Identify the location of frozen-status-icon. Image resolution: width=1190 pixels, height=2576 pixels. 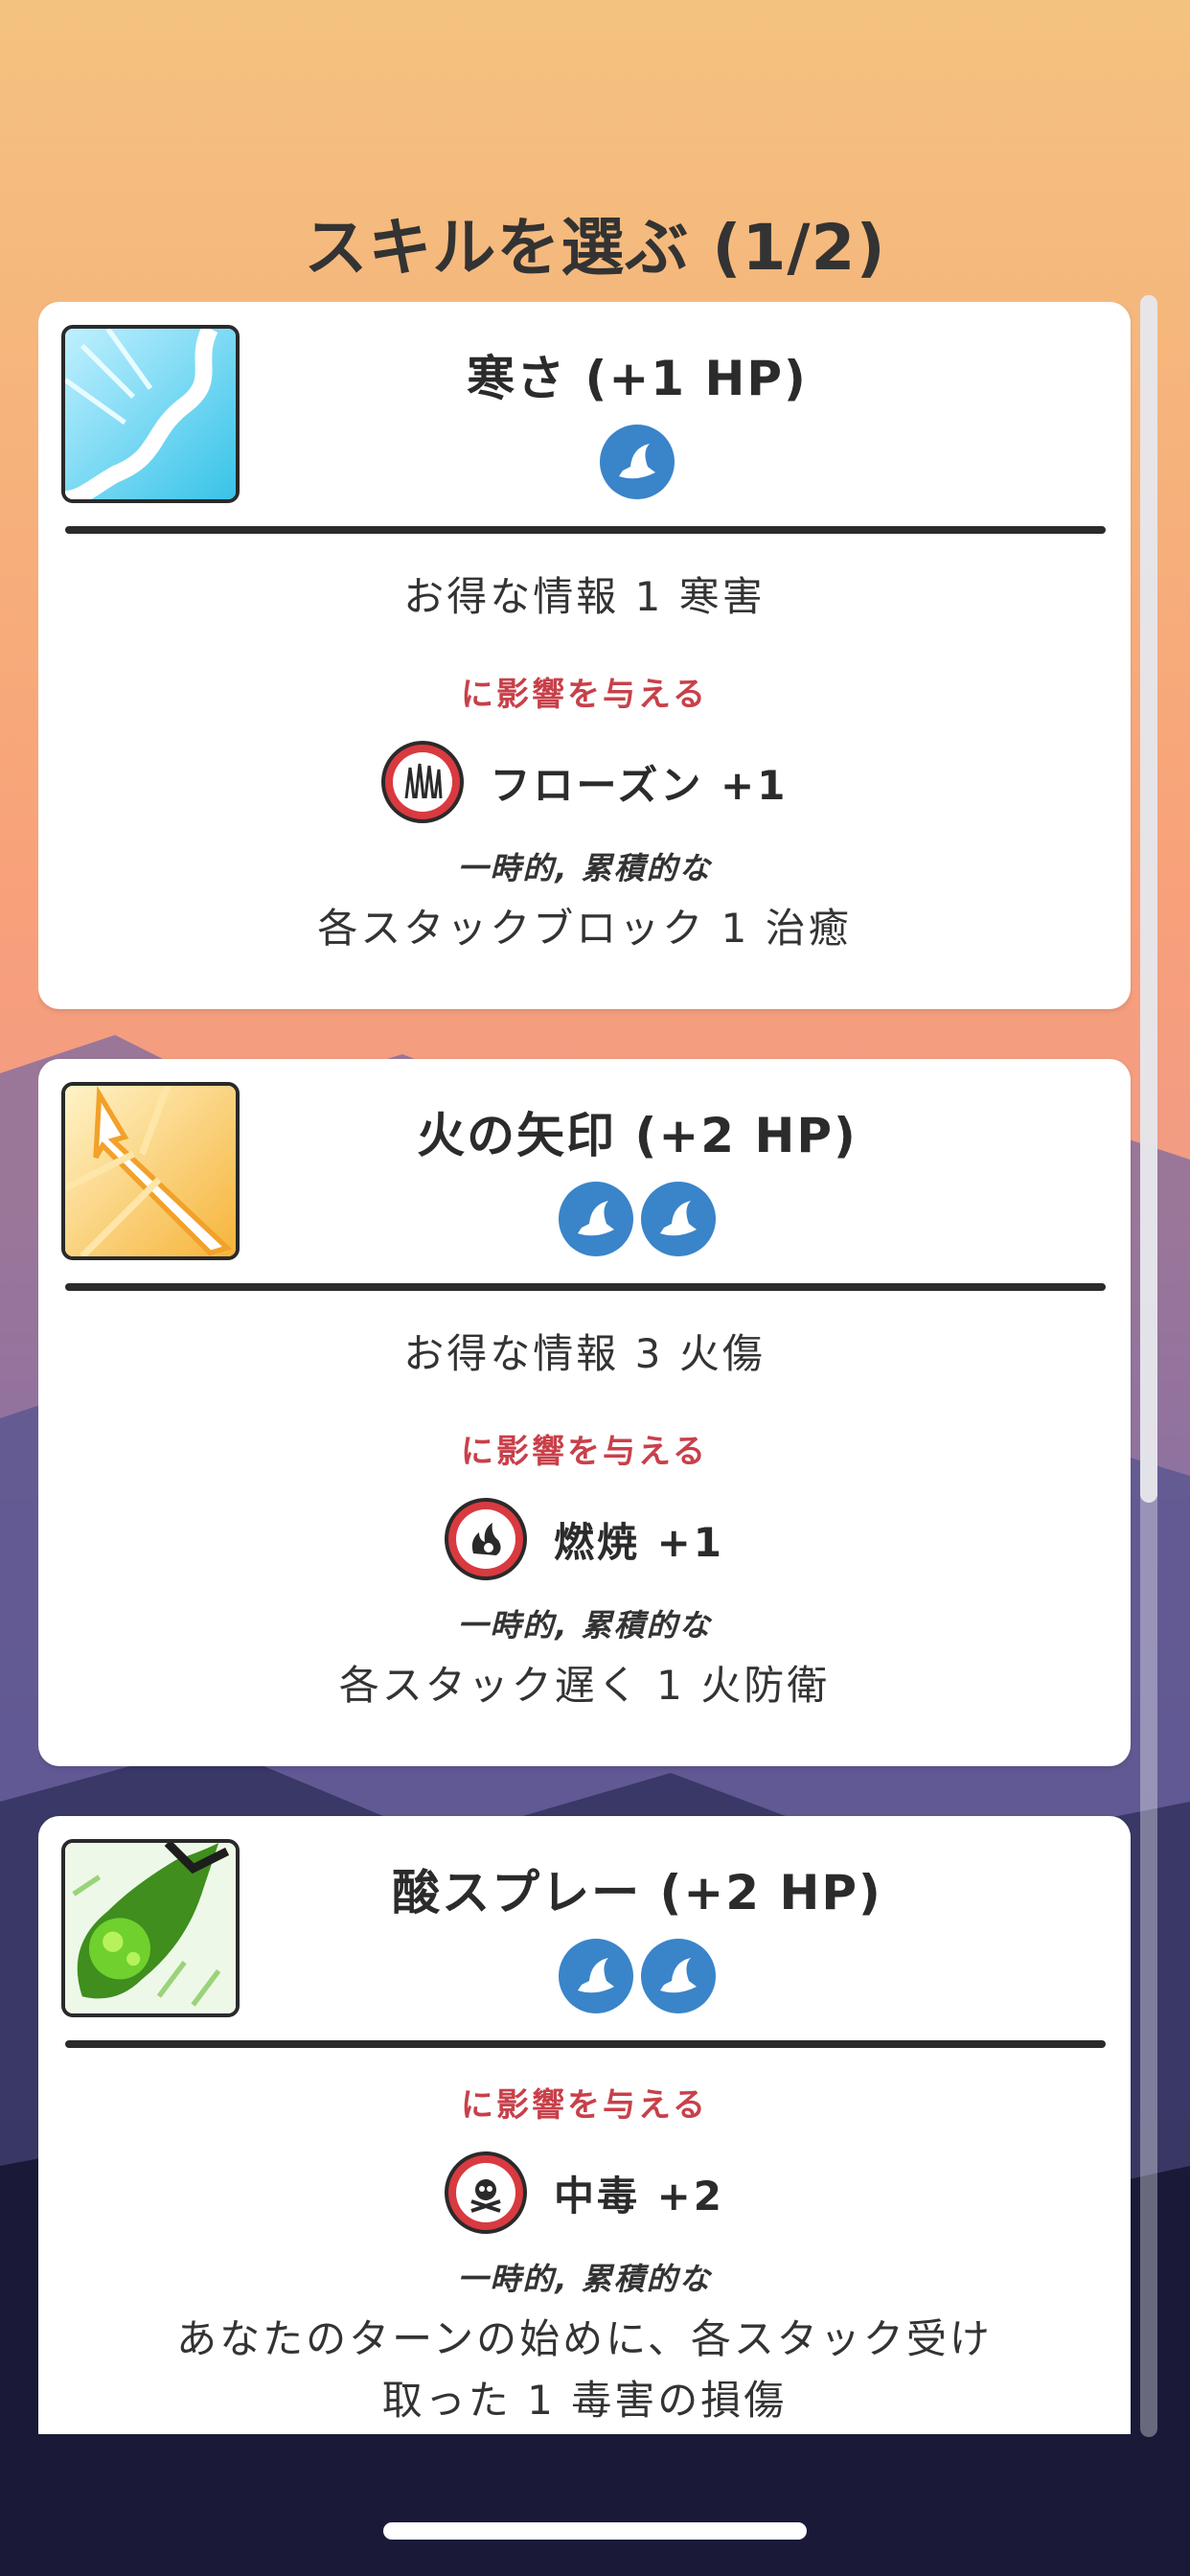
(422, 782).